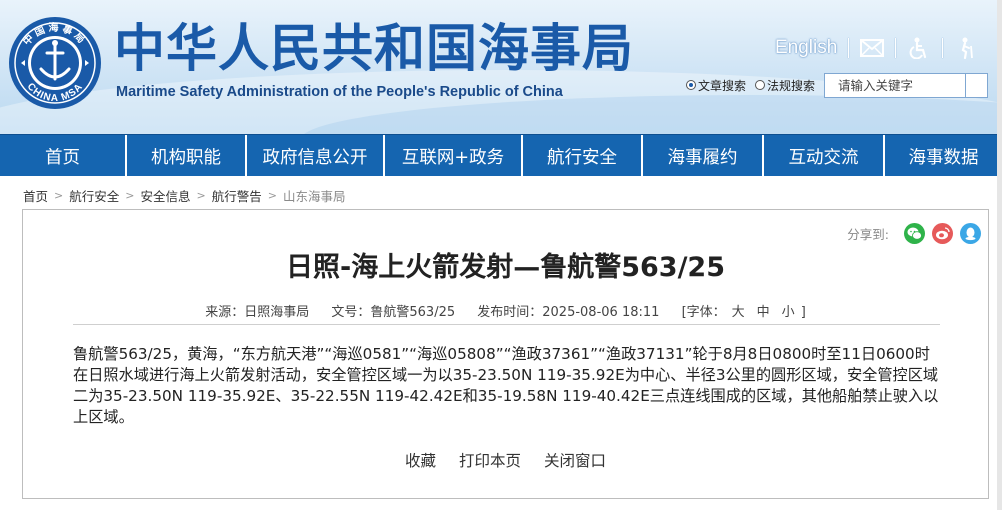 The width and height of the screenshot is (1002, 510). I want to click on nav-item-home: 首页, so click(63, 156).